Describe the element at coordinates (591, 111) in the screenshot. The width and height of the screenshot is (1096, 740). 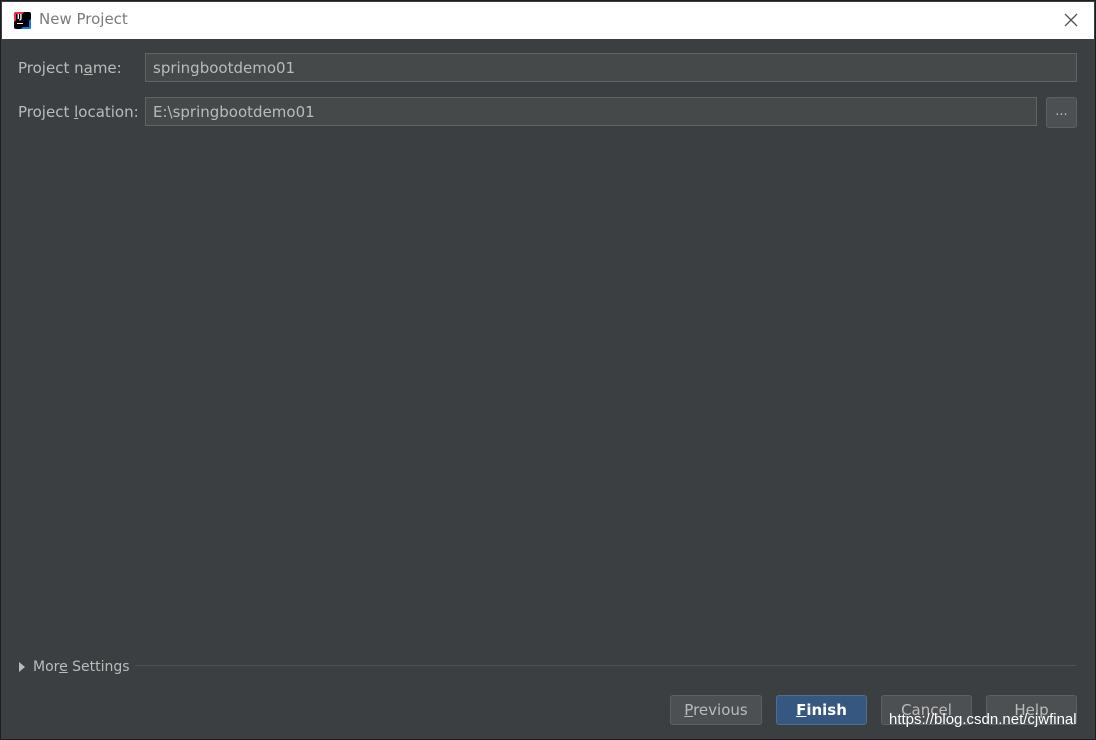
I see `project-location-input` at that location.